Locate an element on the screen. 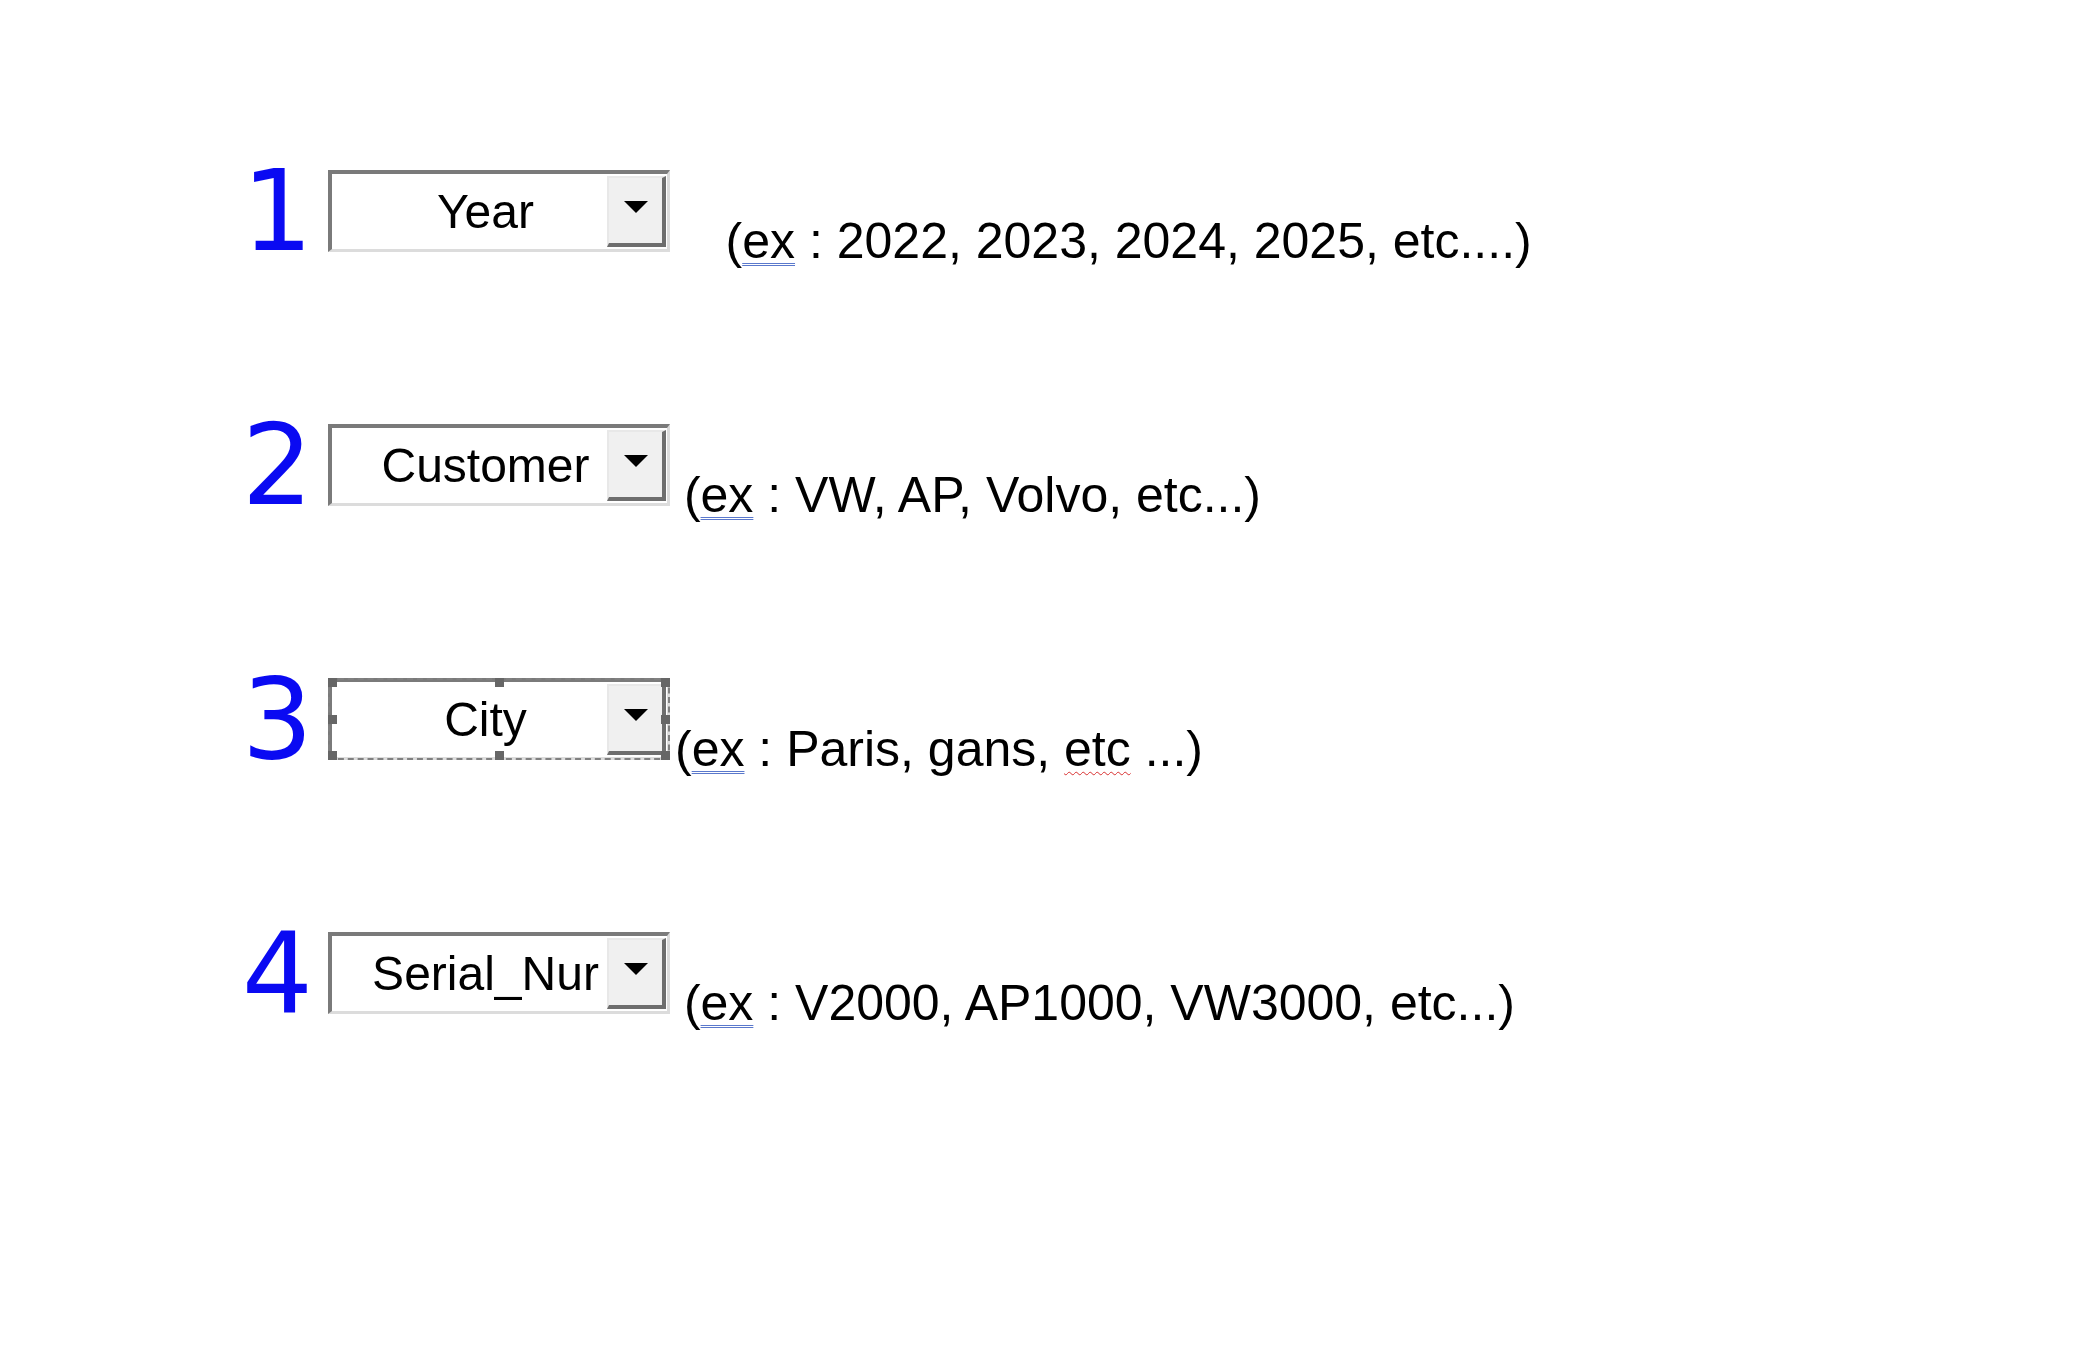 This screenshot has height=1363, width=2077. example-text: (ex : VW, AP, Volvo, etc...) is located at coordinates (971, 495).